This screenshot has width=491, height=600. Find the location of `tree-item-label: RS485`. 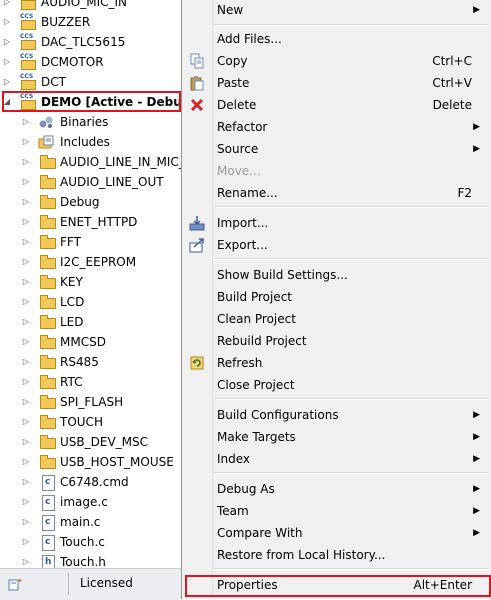

tree-item-label: RS485 is located at coordinates (79, 362).